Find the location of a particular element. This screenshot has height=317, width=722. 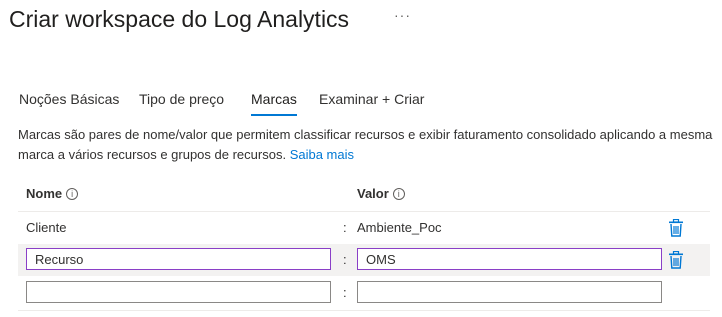

value-header-label: Valor is located at coordinates (373, 193).